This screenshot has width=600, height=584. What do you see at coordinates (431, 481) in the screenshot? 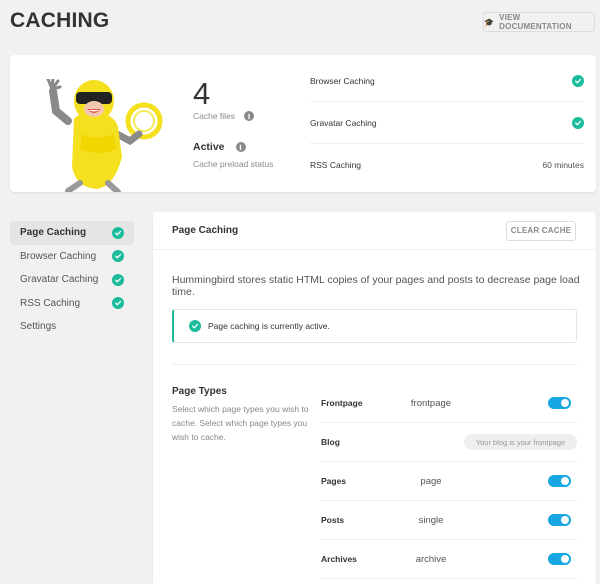
I see `page-type-value: page` at bounding box center [431, 481].